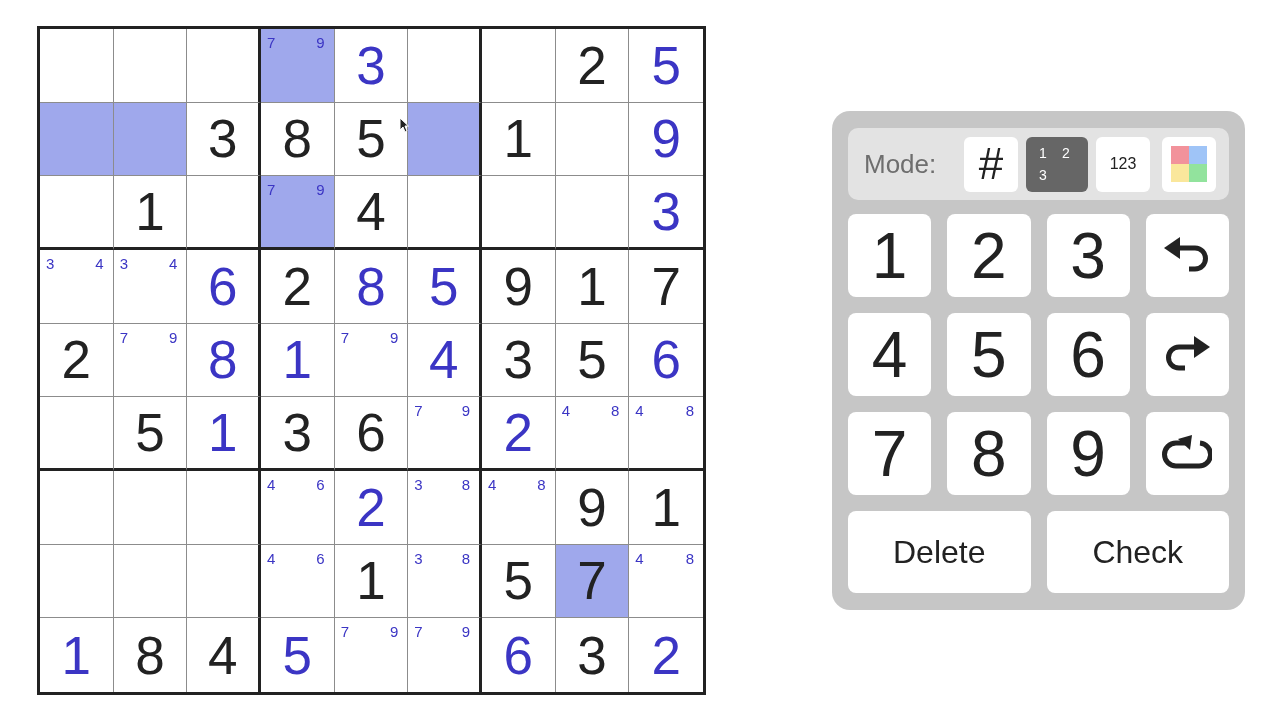 Image resolution: width=1280 pixels, height=720 pixels. What do you see at coordinates (1123, 164) in the screenshot?
I see `mode-button: 123` at bounding box center [1123, 164].